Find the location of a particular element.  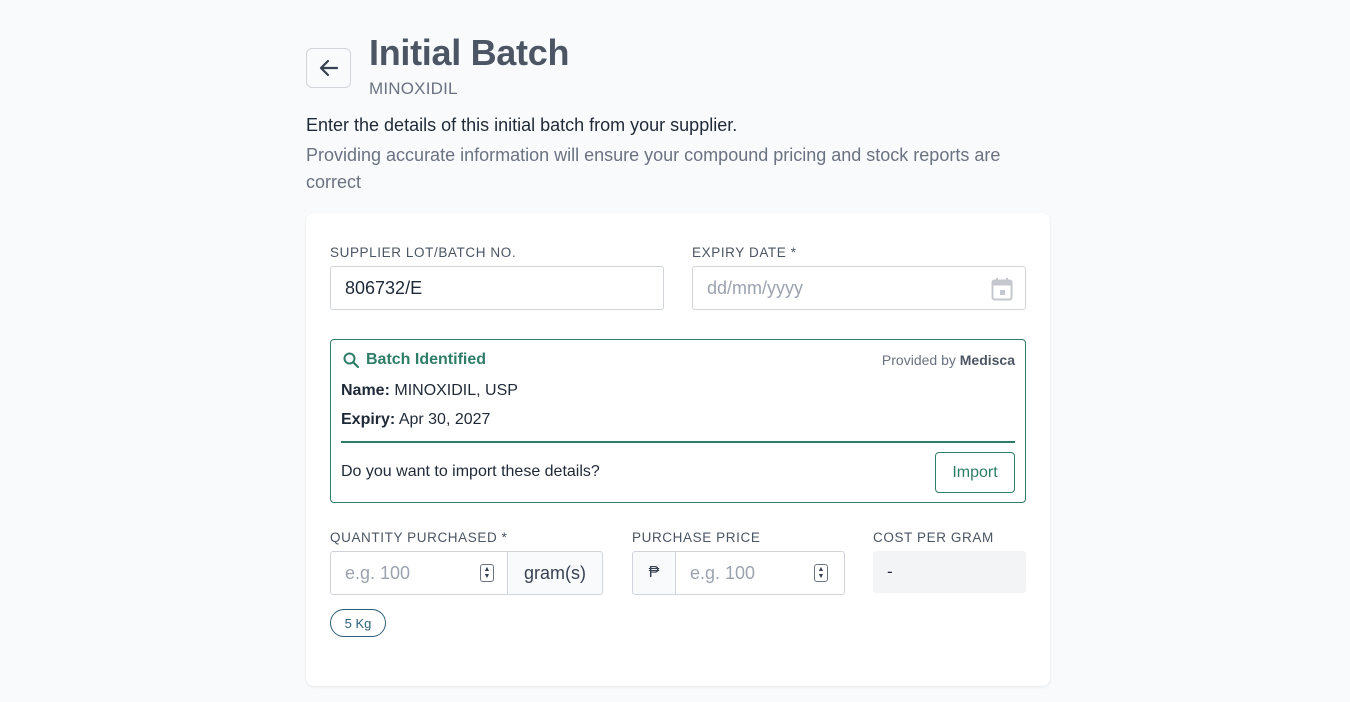

batch-expiry-row: Expiry: Apr 30, 2027 is located at coordinates (415, 420).